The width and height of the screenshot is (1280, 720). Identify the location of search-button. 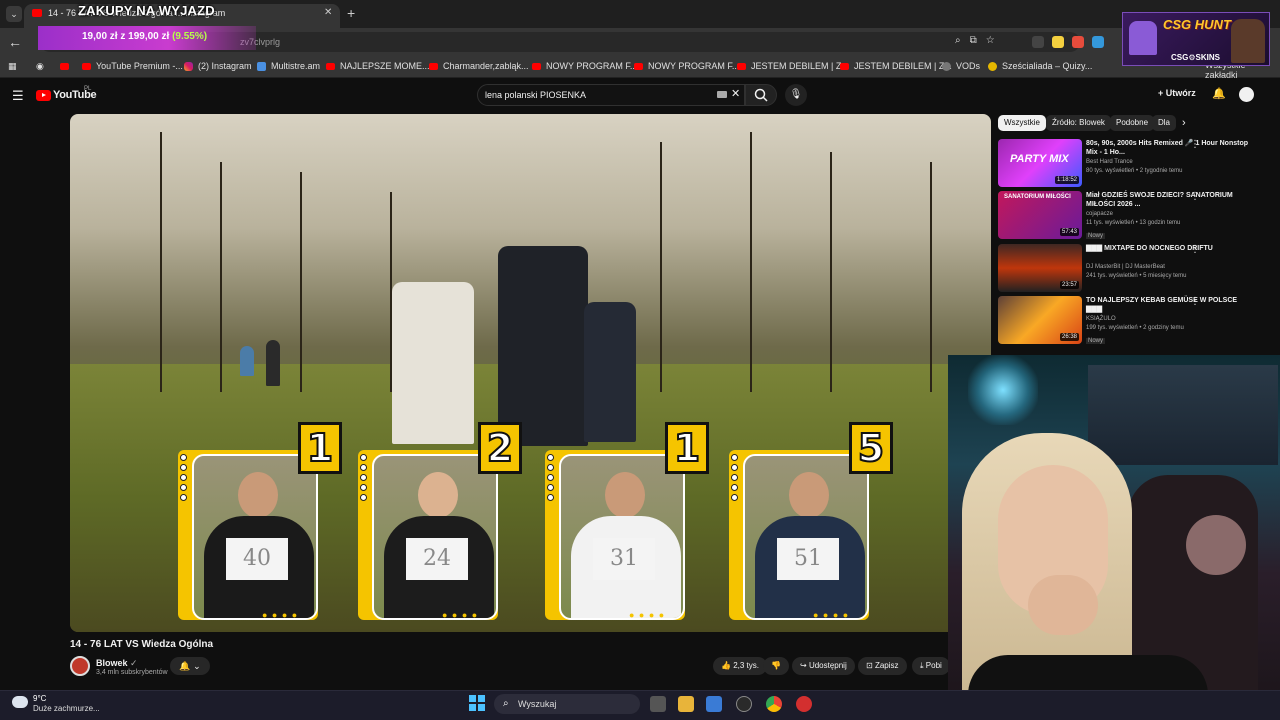
(761, 95).